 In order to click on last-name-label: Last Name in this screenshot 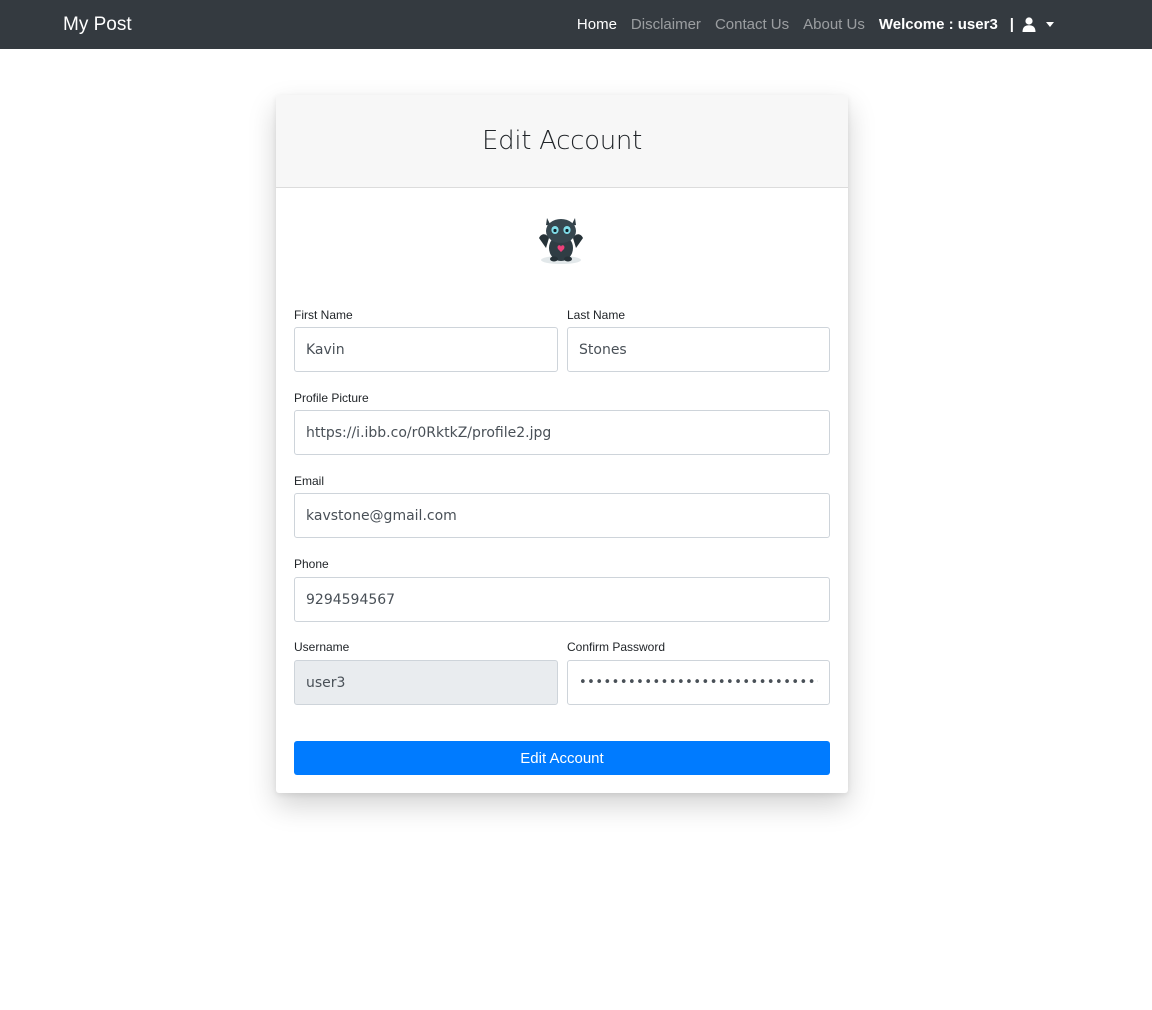, I will do `click(596, 315)`.